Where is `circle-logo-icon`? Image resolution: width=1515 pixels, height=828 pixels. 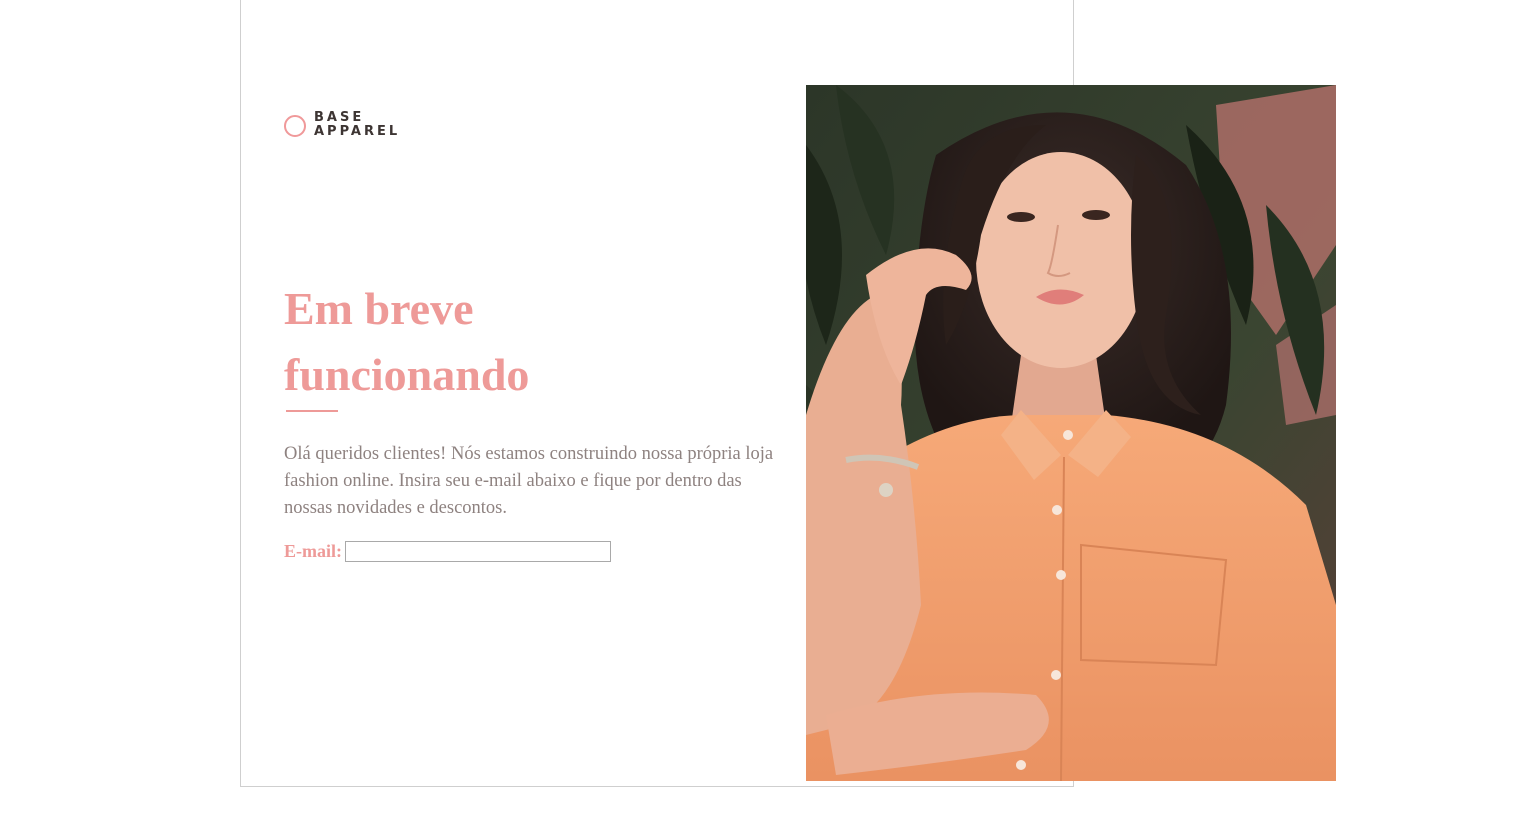 circle-logo-icon is located at coordinates (295, 125).